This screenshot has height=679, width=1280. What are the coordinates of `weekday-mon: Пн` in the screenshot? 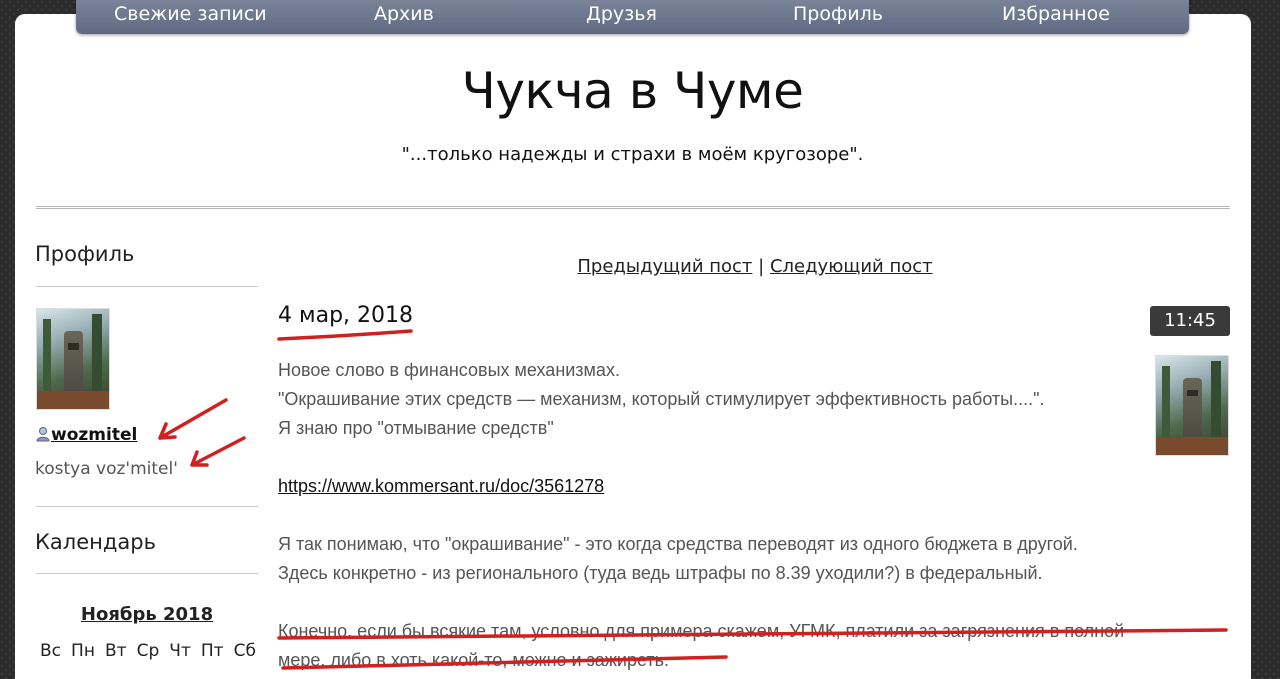 It's located at (83, 651).